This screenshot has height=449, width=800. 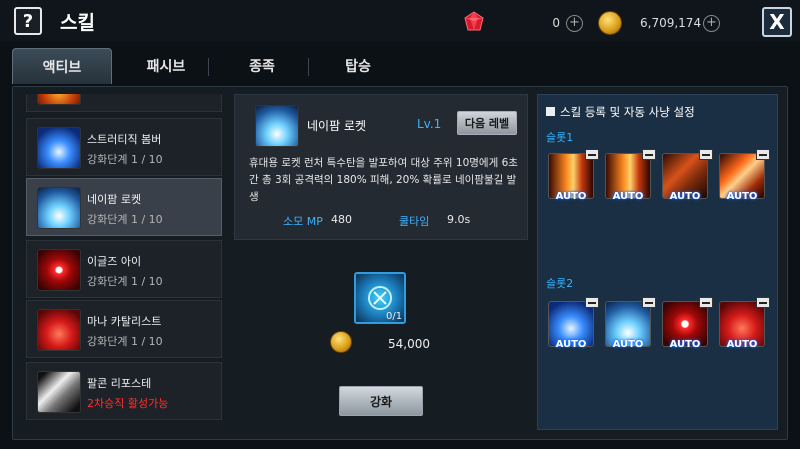 What do you see at coordinates (114, 261) in the screenshot?
I see `skill-name: 이글즈 아이` at bounding box center [114, 261].